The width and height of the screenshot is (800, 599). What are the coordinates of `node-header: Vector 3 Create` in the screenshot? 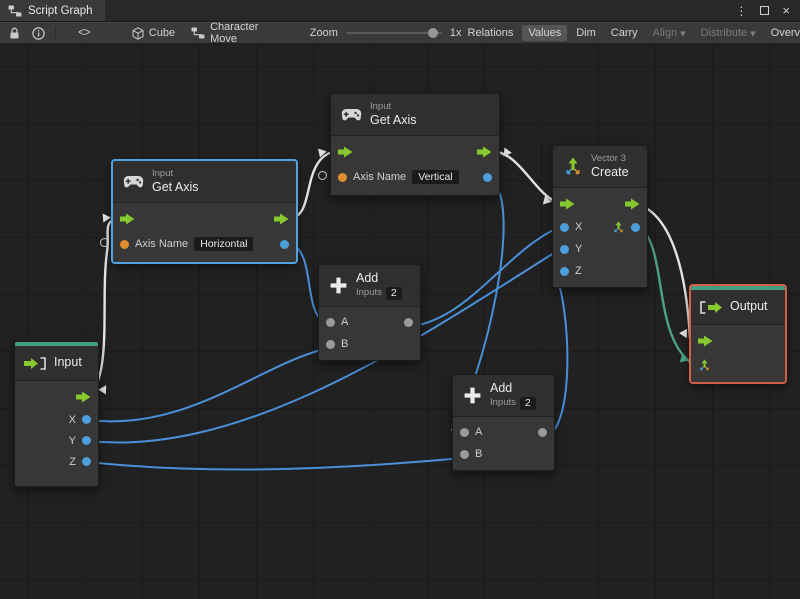 It's located at (600, 166).